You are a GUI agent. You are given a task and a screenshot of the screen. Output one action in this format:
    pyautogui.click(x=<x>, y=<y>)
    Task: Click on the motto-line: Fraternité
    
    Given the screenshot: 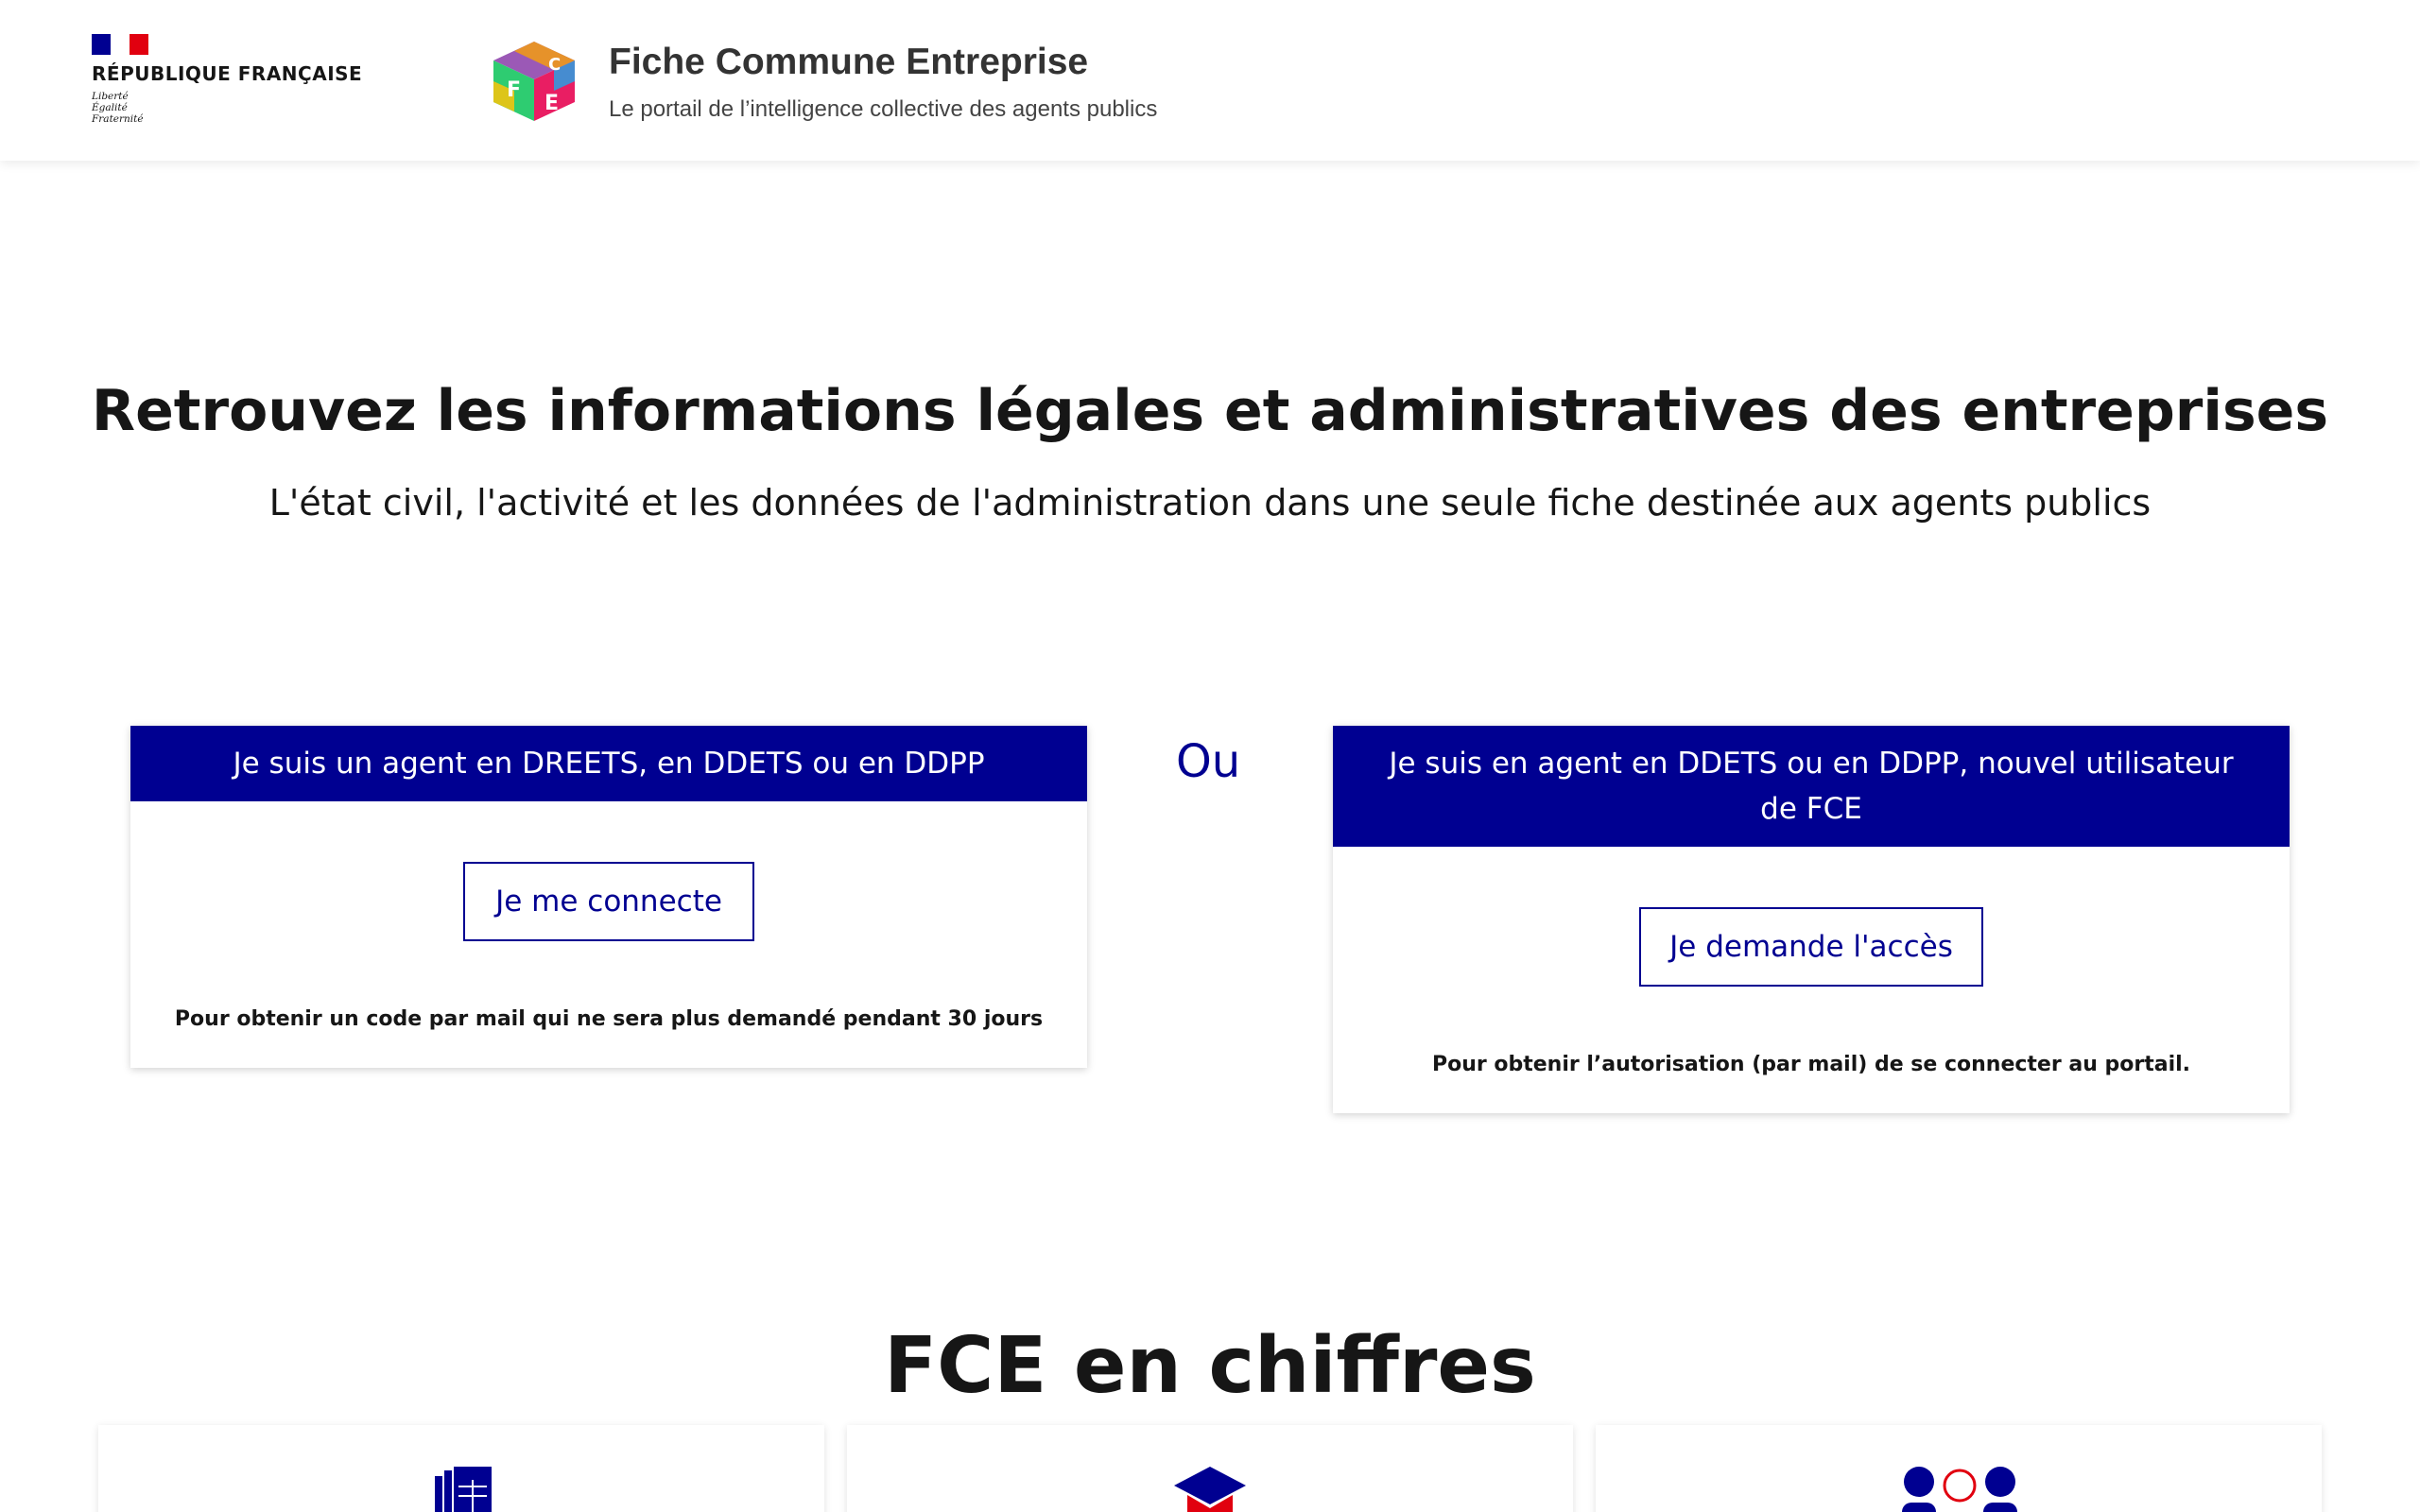 What is the action you would take?
    pyautogui.click(x=118, y=119)
    